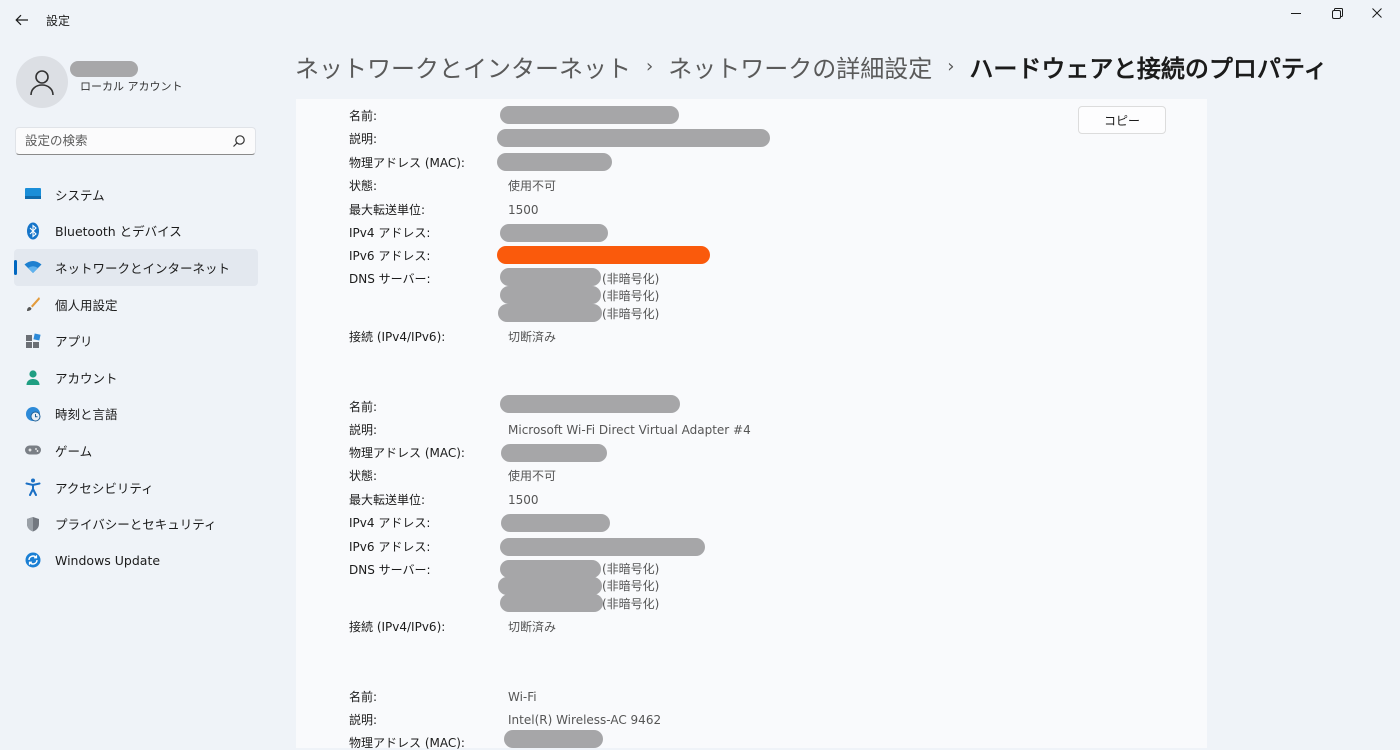 The image size is (1400, 750). Describe the element at coordinates (33, 524) in the screenshot. I see `shield-icon` at that location.